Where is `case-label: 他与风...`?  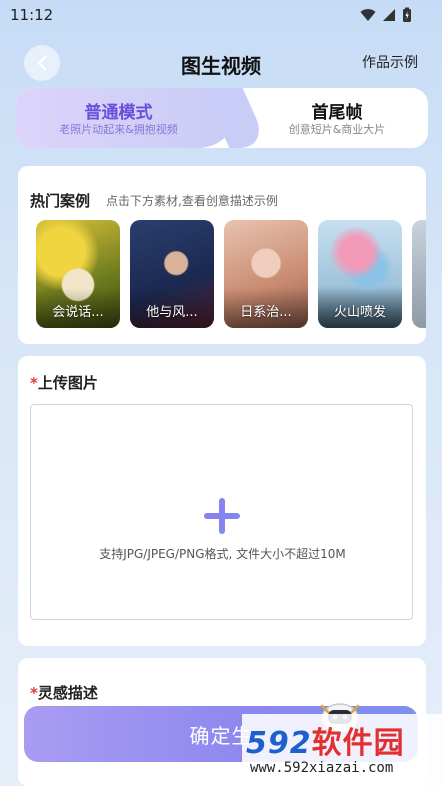 case-label: 他与风... is located at coordinates (172, 312).